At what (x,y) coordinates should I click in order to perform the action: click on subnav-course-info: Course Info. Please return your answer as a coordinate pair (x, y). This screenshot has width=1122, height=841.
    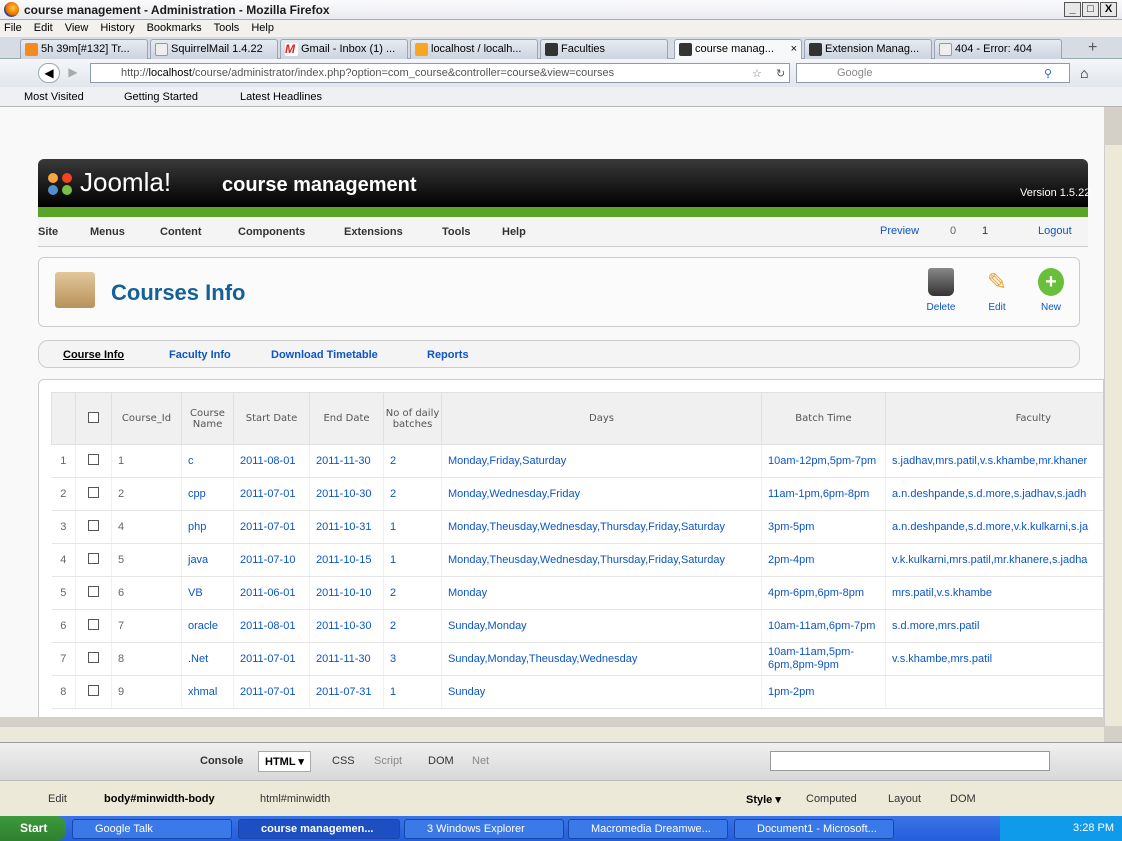
    Looking at the image, I should click on (93, 355).